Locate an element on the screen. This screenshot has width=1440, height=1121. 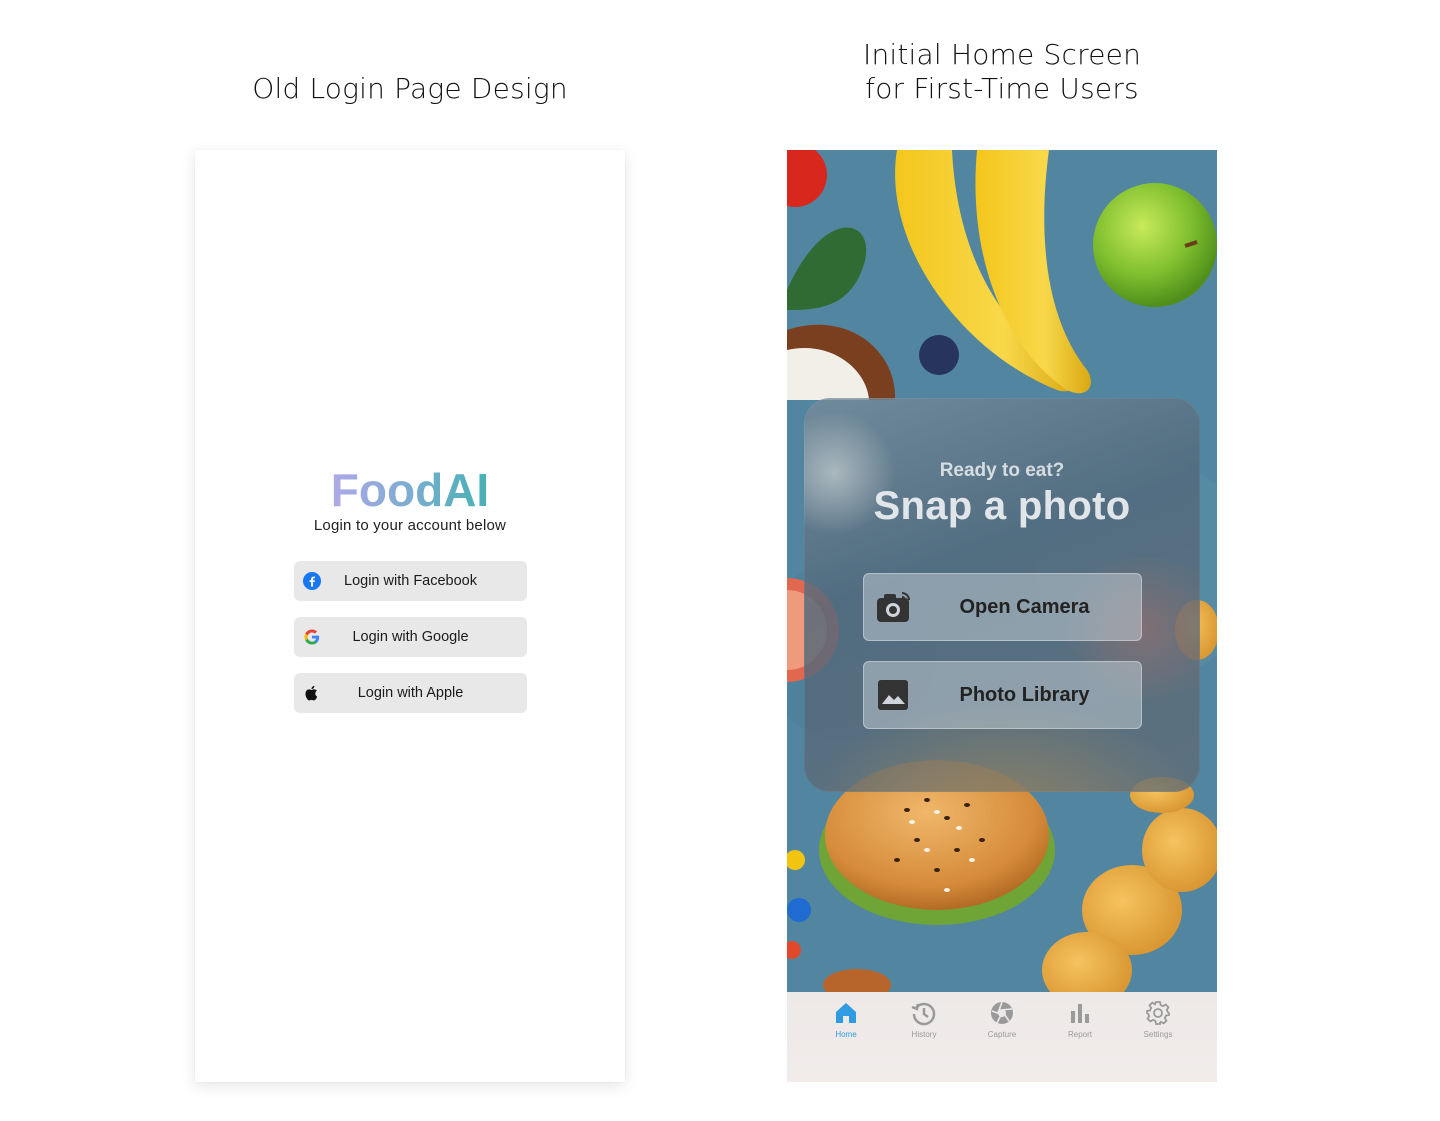
aperture-icon is located at coordinates (1002, 1012).